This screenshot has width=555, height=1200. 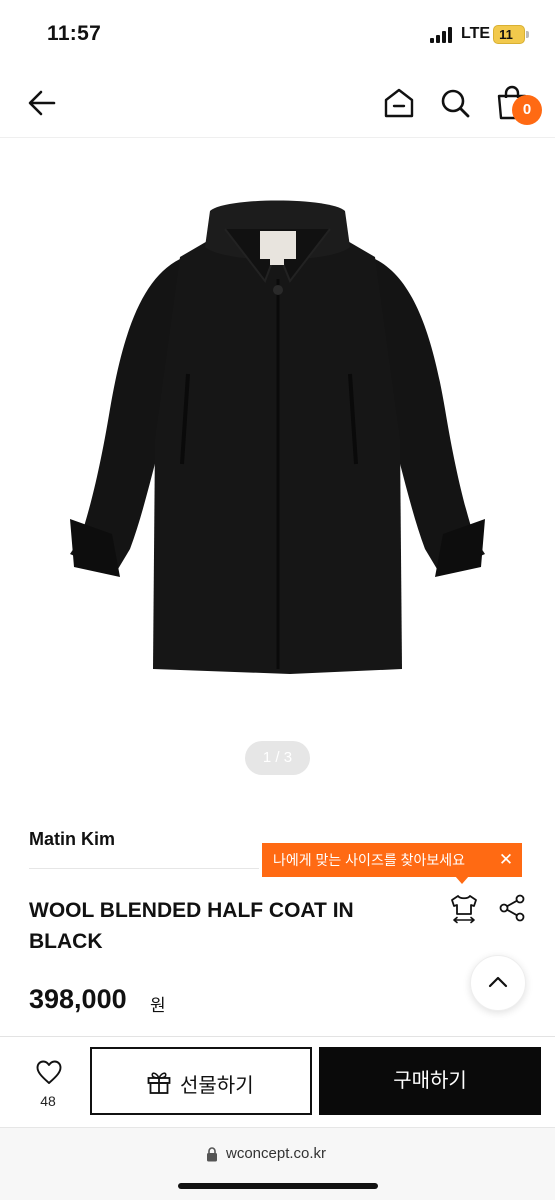 What do you see at coordinates (49, 1073) in the screenshot?
I see `heart-icon` at bounding box center [49, 1073].